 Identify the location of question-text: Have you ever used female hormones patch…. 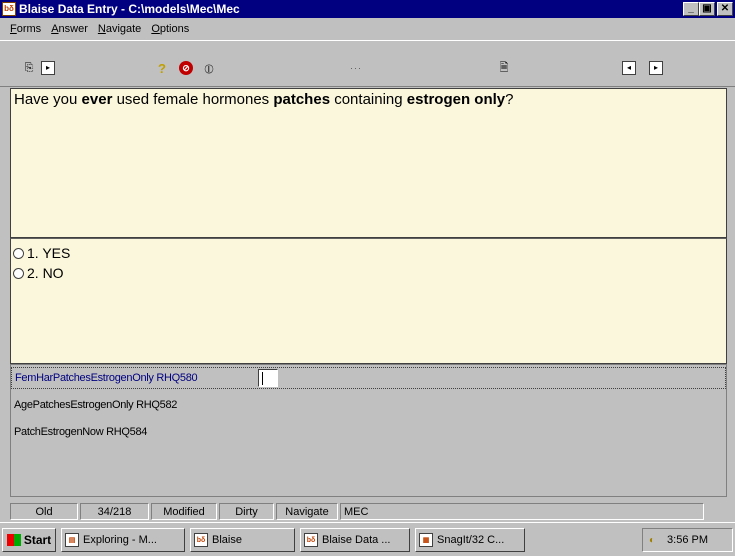
(264, 99).